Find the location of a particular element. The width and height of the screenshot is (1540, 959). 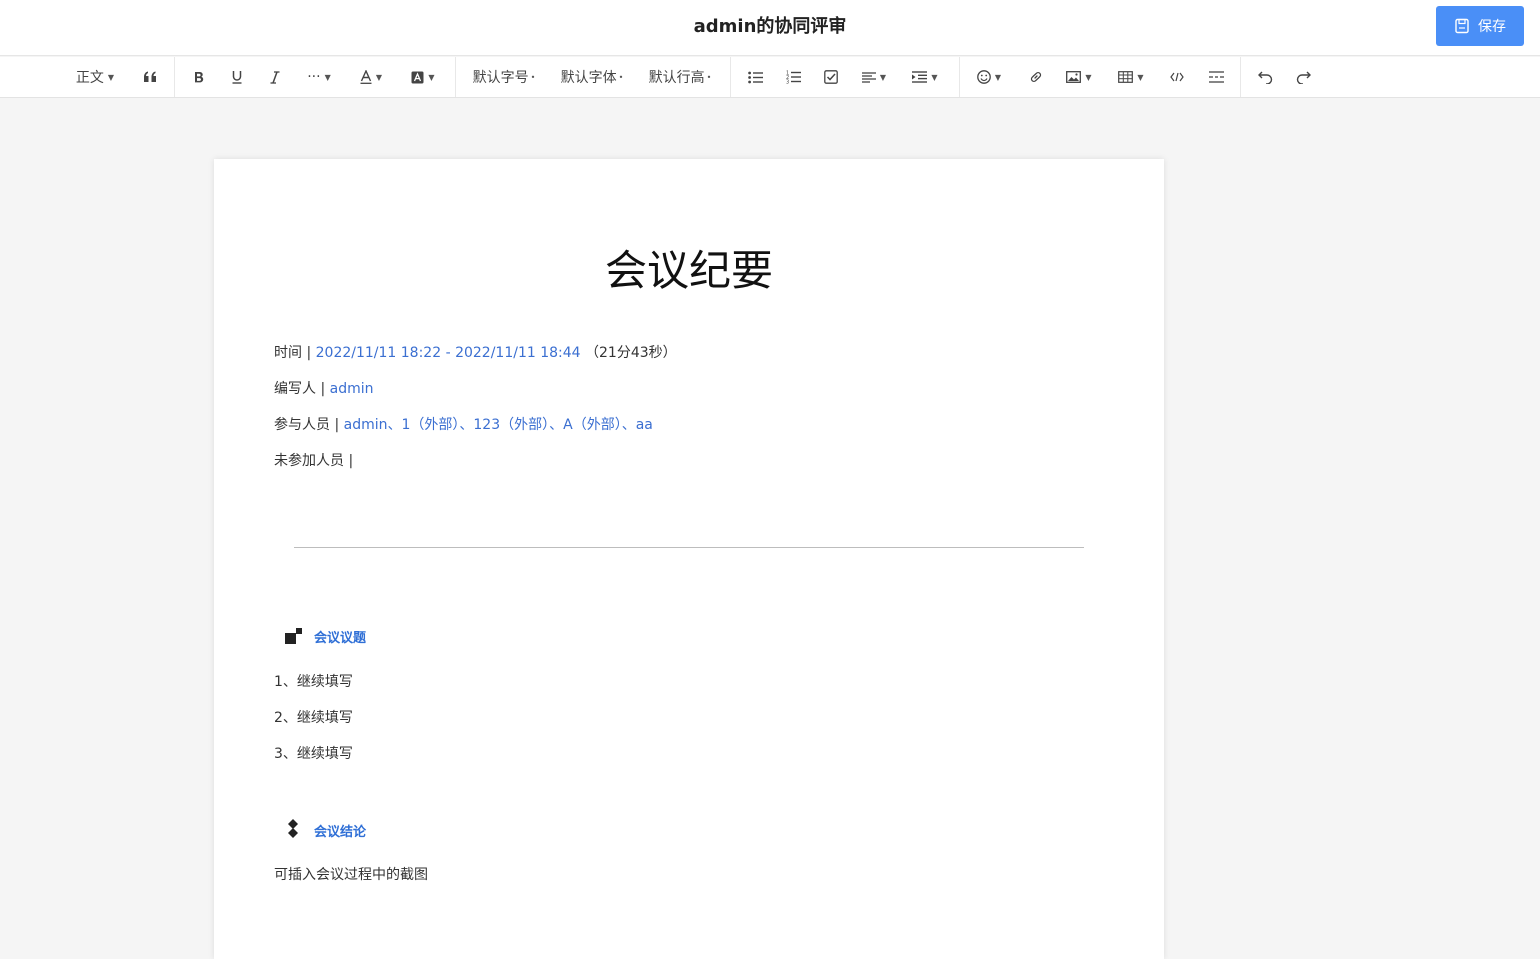

list-item: 1、继续填写 is located at coordinates (313, 681).